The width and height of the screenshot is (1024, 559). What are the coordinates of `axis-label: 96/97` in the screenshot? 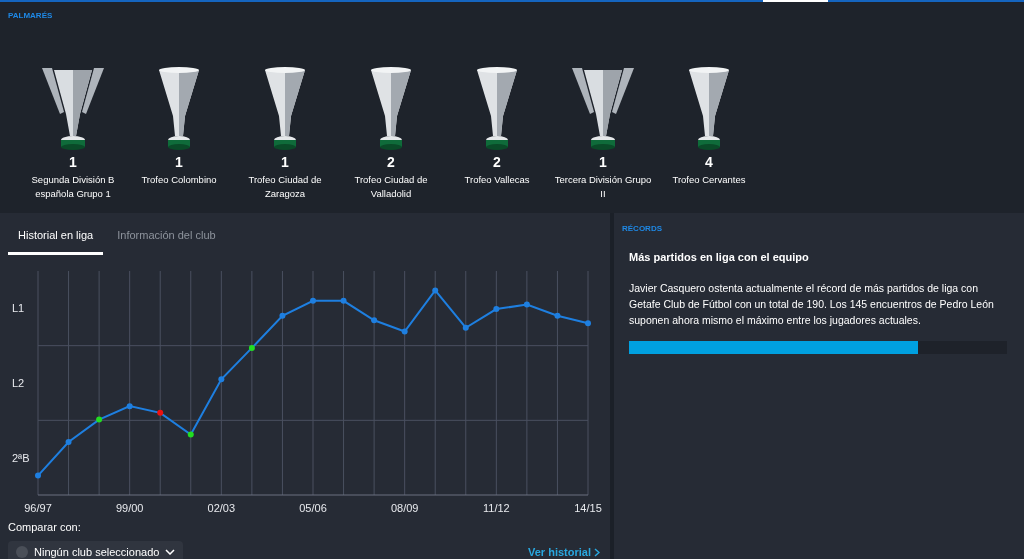 It's located at (38, 507).